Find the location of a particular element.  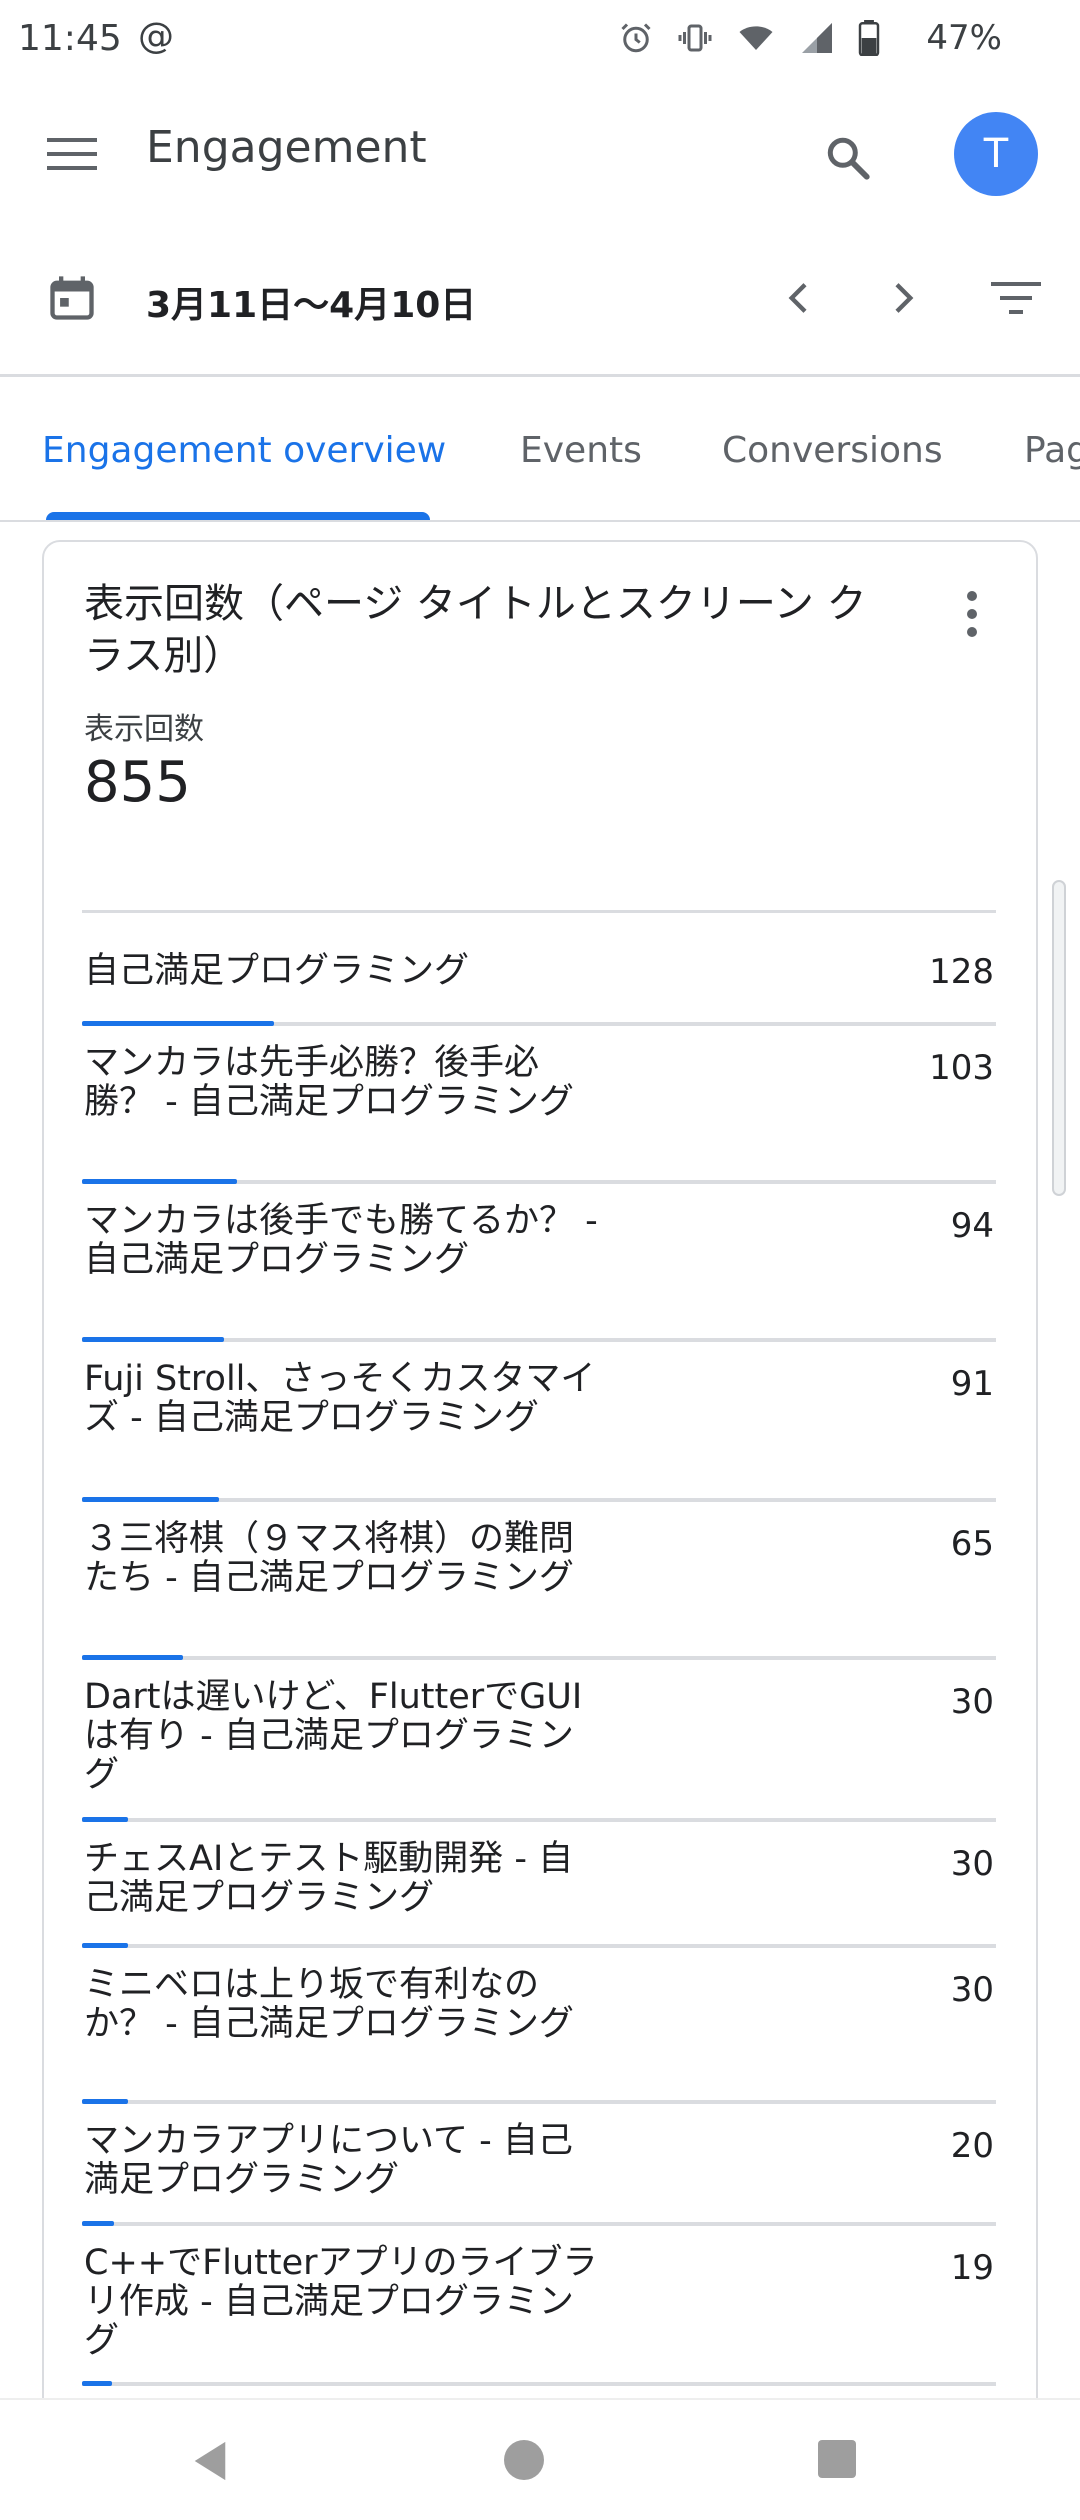

active-tab-indicator is located at coordinates (238, 516).